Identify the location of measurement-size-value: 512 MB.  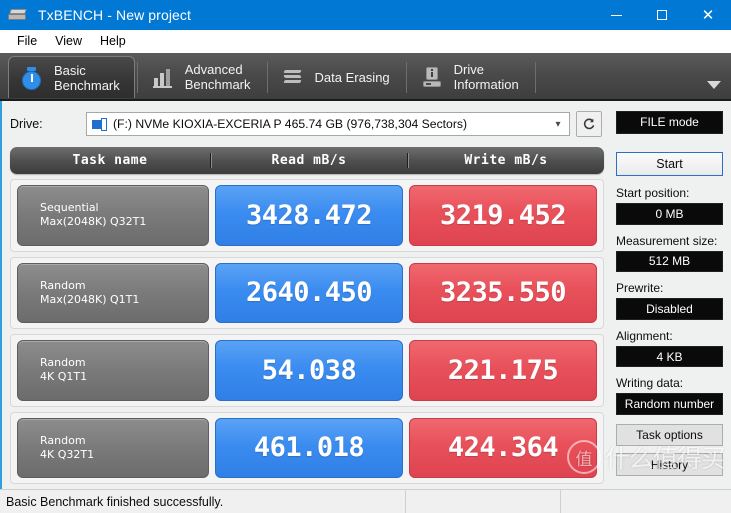
(669, 261).